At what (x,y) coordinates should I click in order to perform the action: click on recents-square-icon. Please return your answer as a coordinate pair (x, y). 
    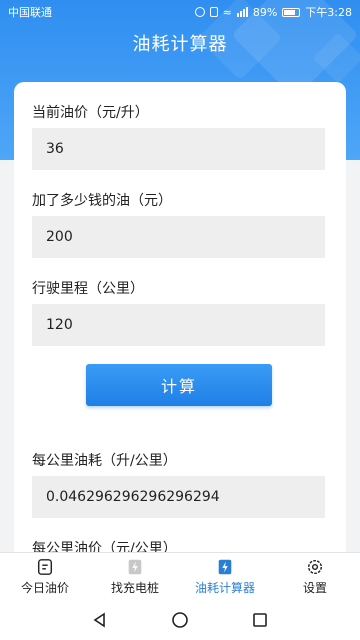
    Looking at the image, I should click on (260, 620).